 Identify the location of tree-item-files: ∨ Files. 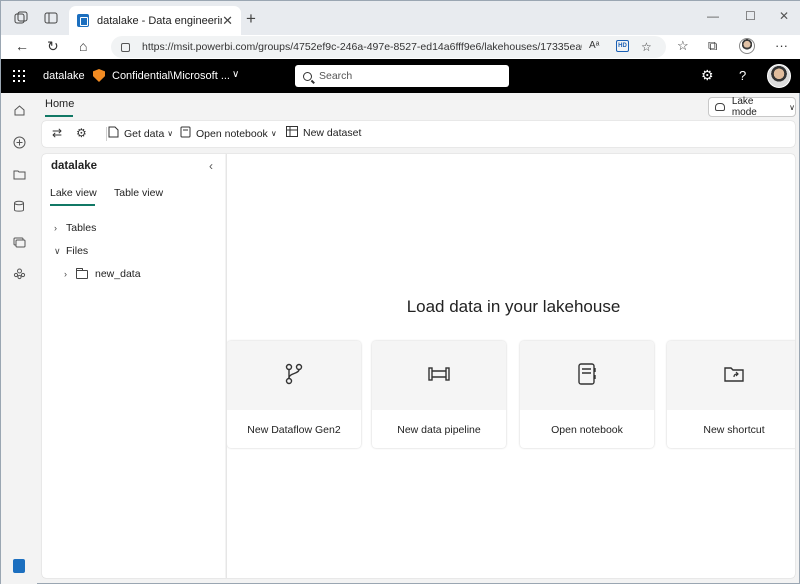
(71, 251).